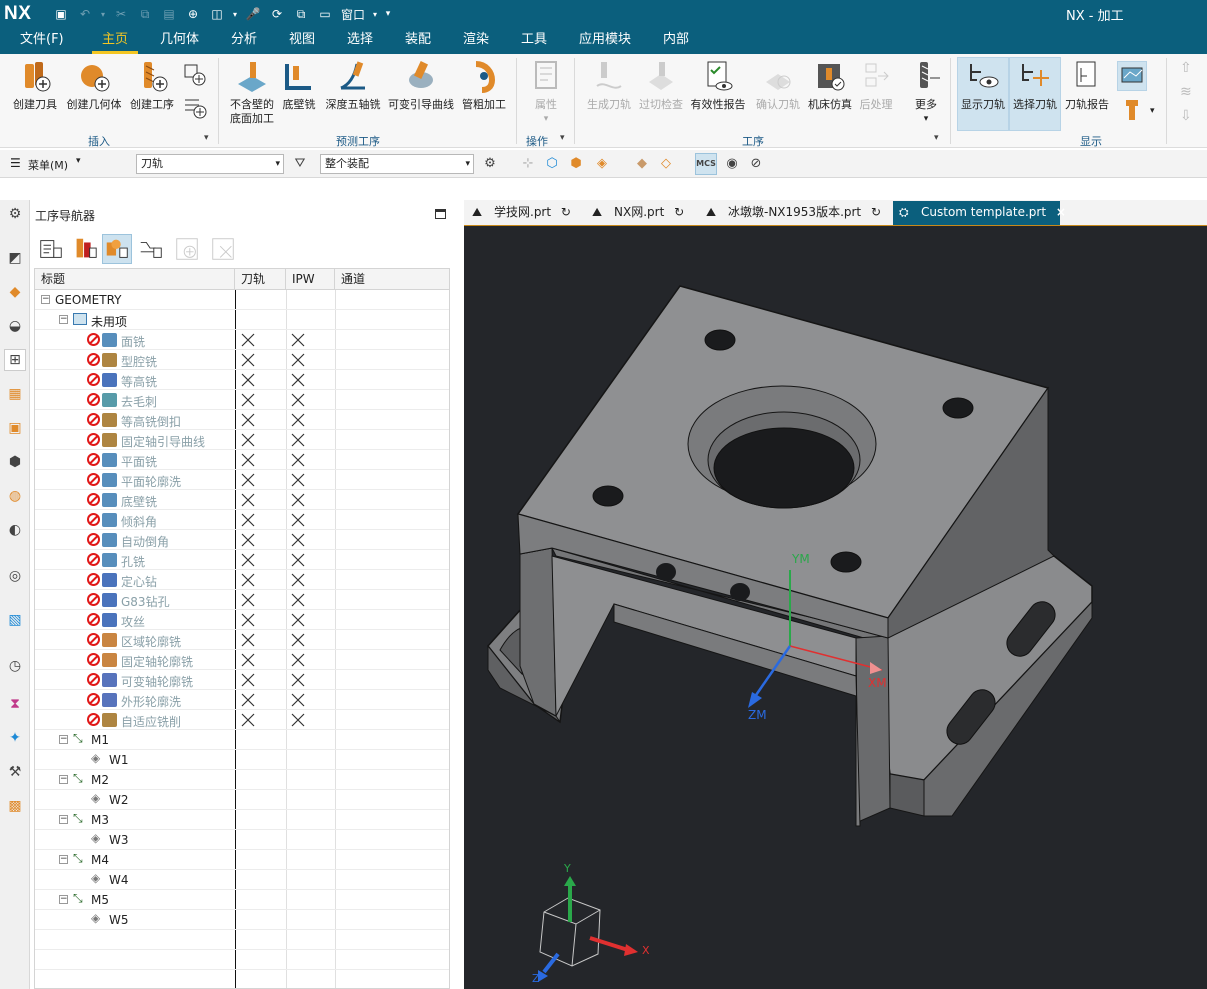  Describe the element at coordinates (15, 666) in the screenshot. I see `clock-icon: ◷` at that location.